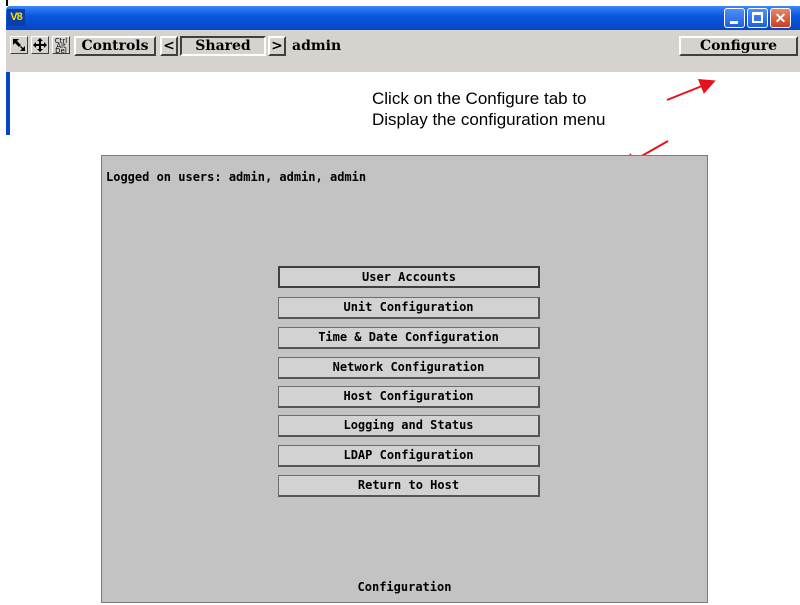 The height and width of the screenshot is (605, 800). What do you see at coordinates (734, 22) in the screenshot?
I see `minimize-icon` at bounding box center [734, 22].